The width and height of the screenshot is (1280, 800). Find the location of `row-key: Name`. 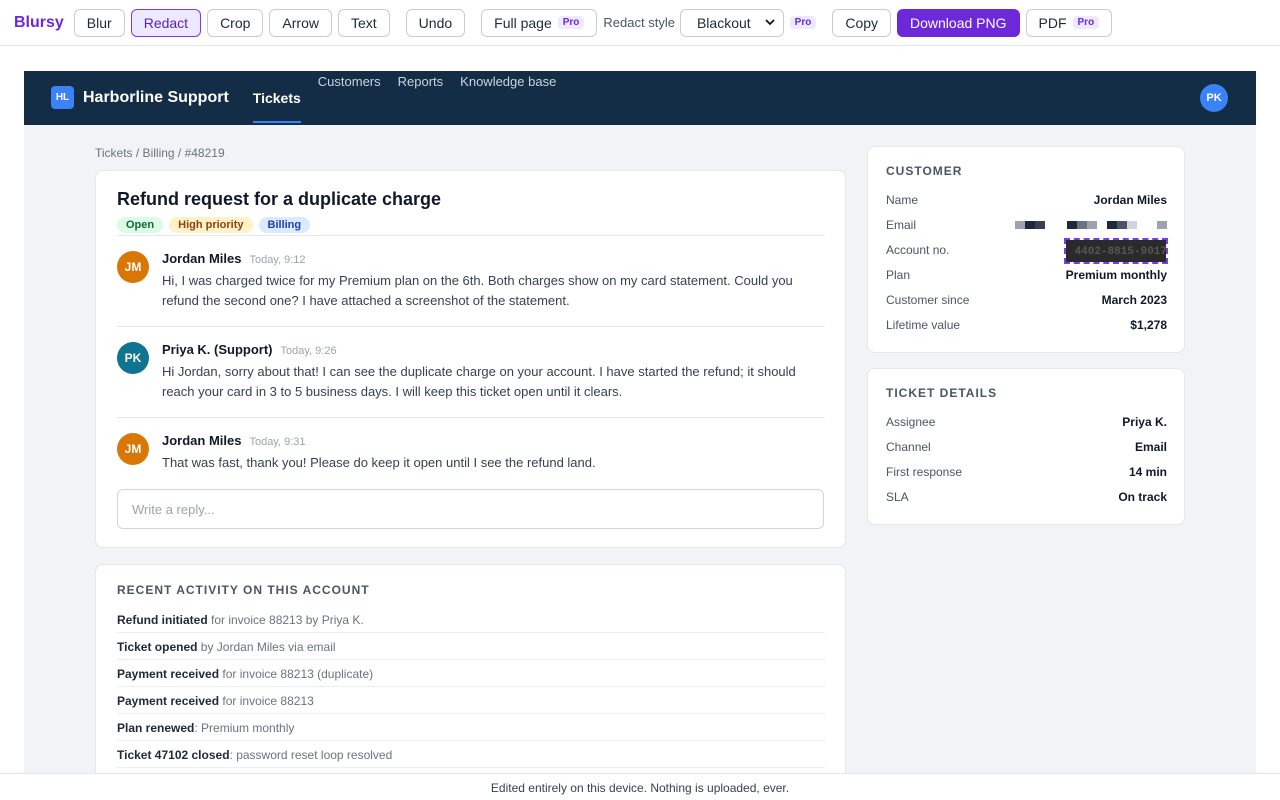

row-key: Name is located at coordinates (902, 200).